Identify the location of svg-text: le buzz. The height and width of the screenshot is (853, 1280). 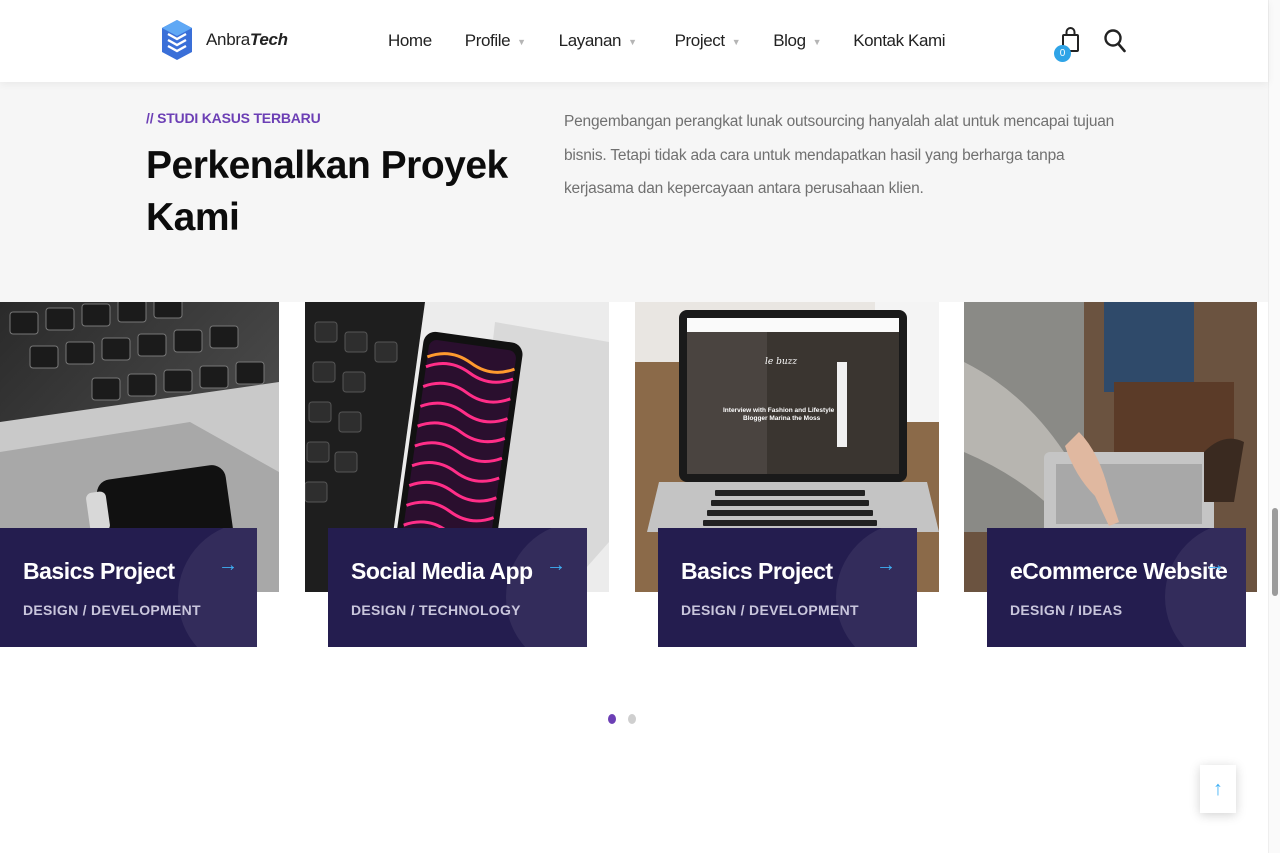
(781, 362).